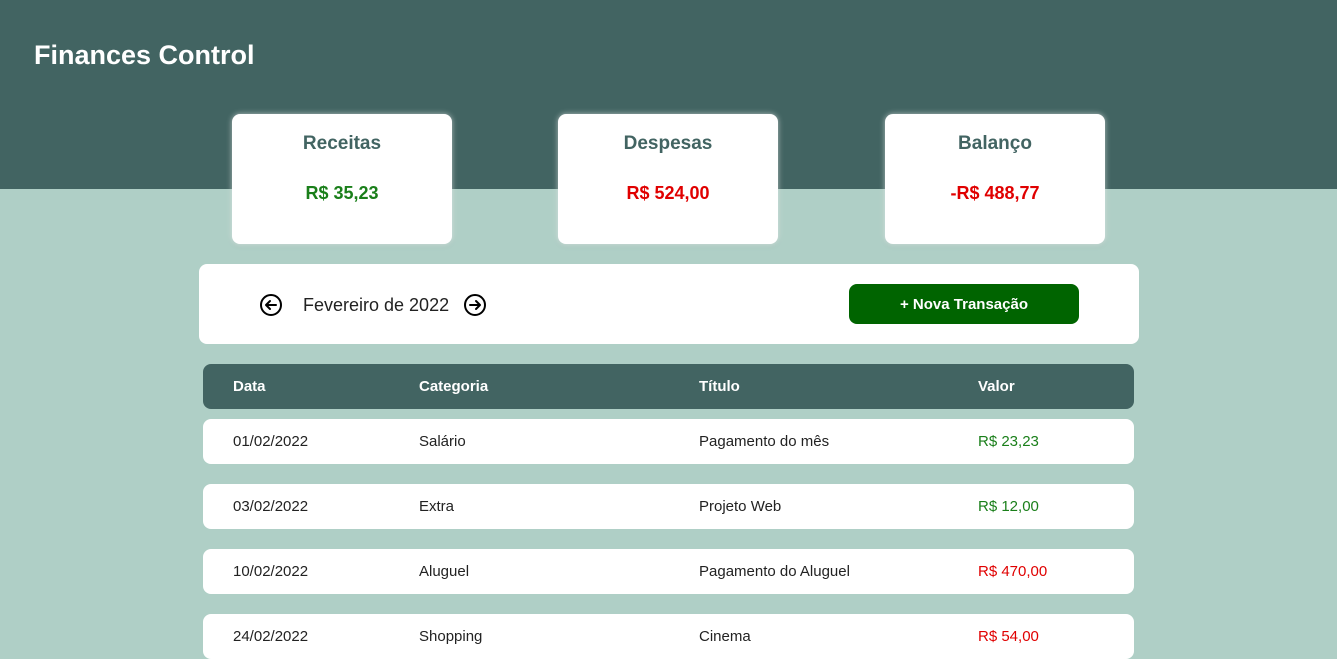 This screenshot has height=659, width=1337. Describe the element at coordinates (271, 571) in the screenshot. I see `row-date: 10/02/2022` at that location.